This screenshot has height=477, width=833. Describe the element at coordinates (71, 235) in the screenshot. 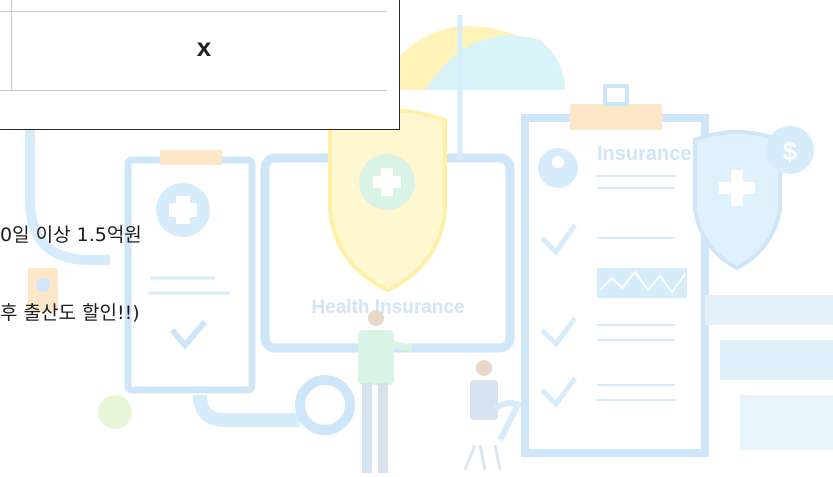

I see `content-line-1: 0일 이상 1.5억원` at that location.